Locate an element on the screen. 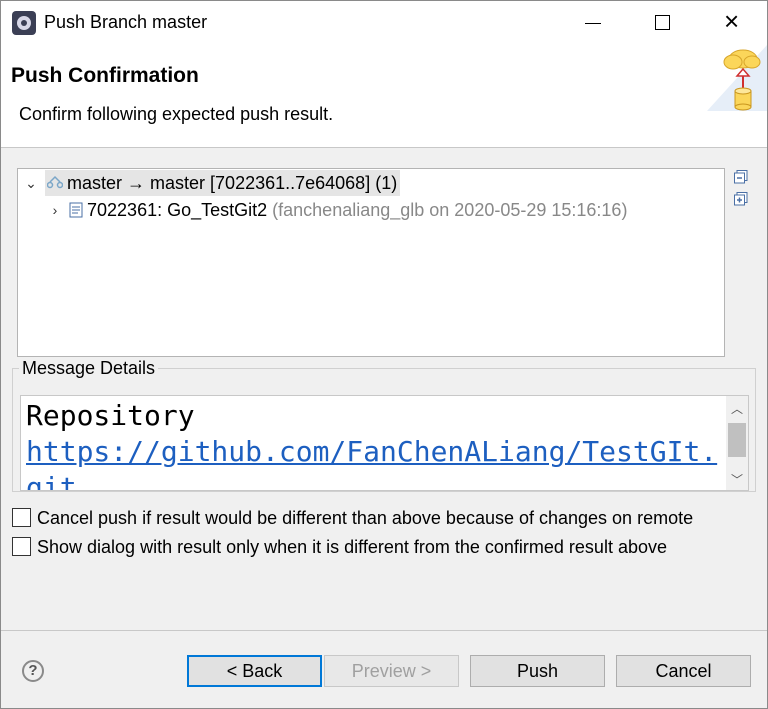  minimize-button is located at coordinates (592, 23).